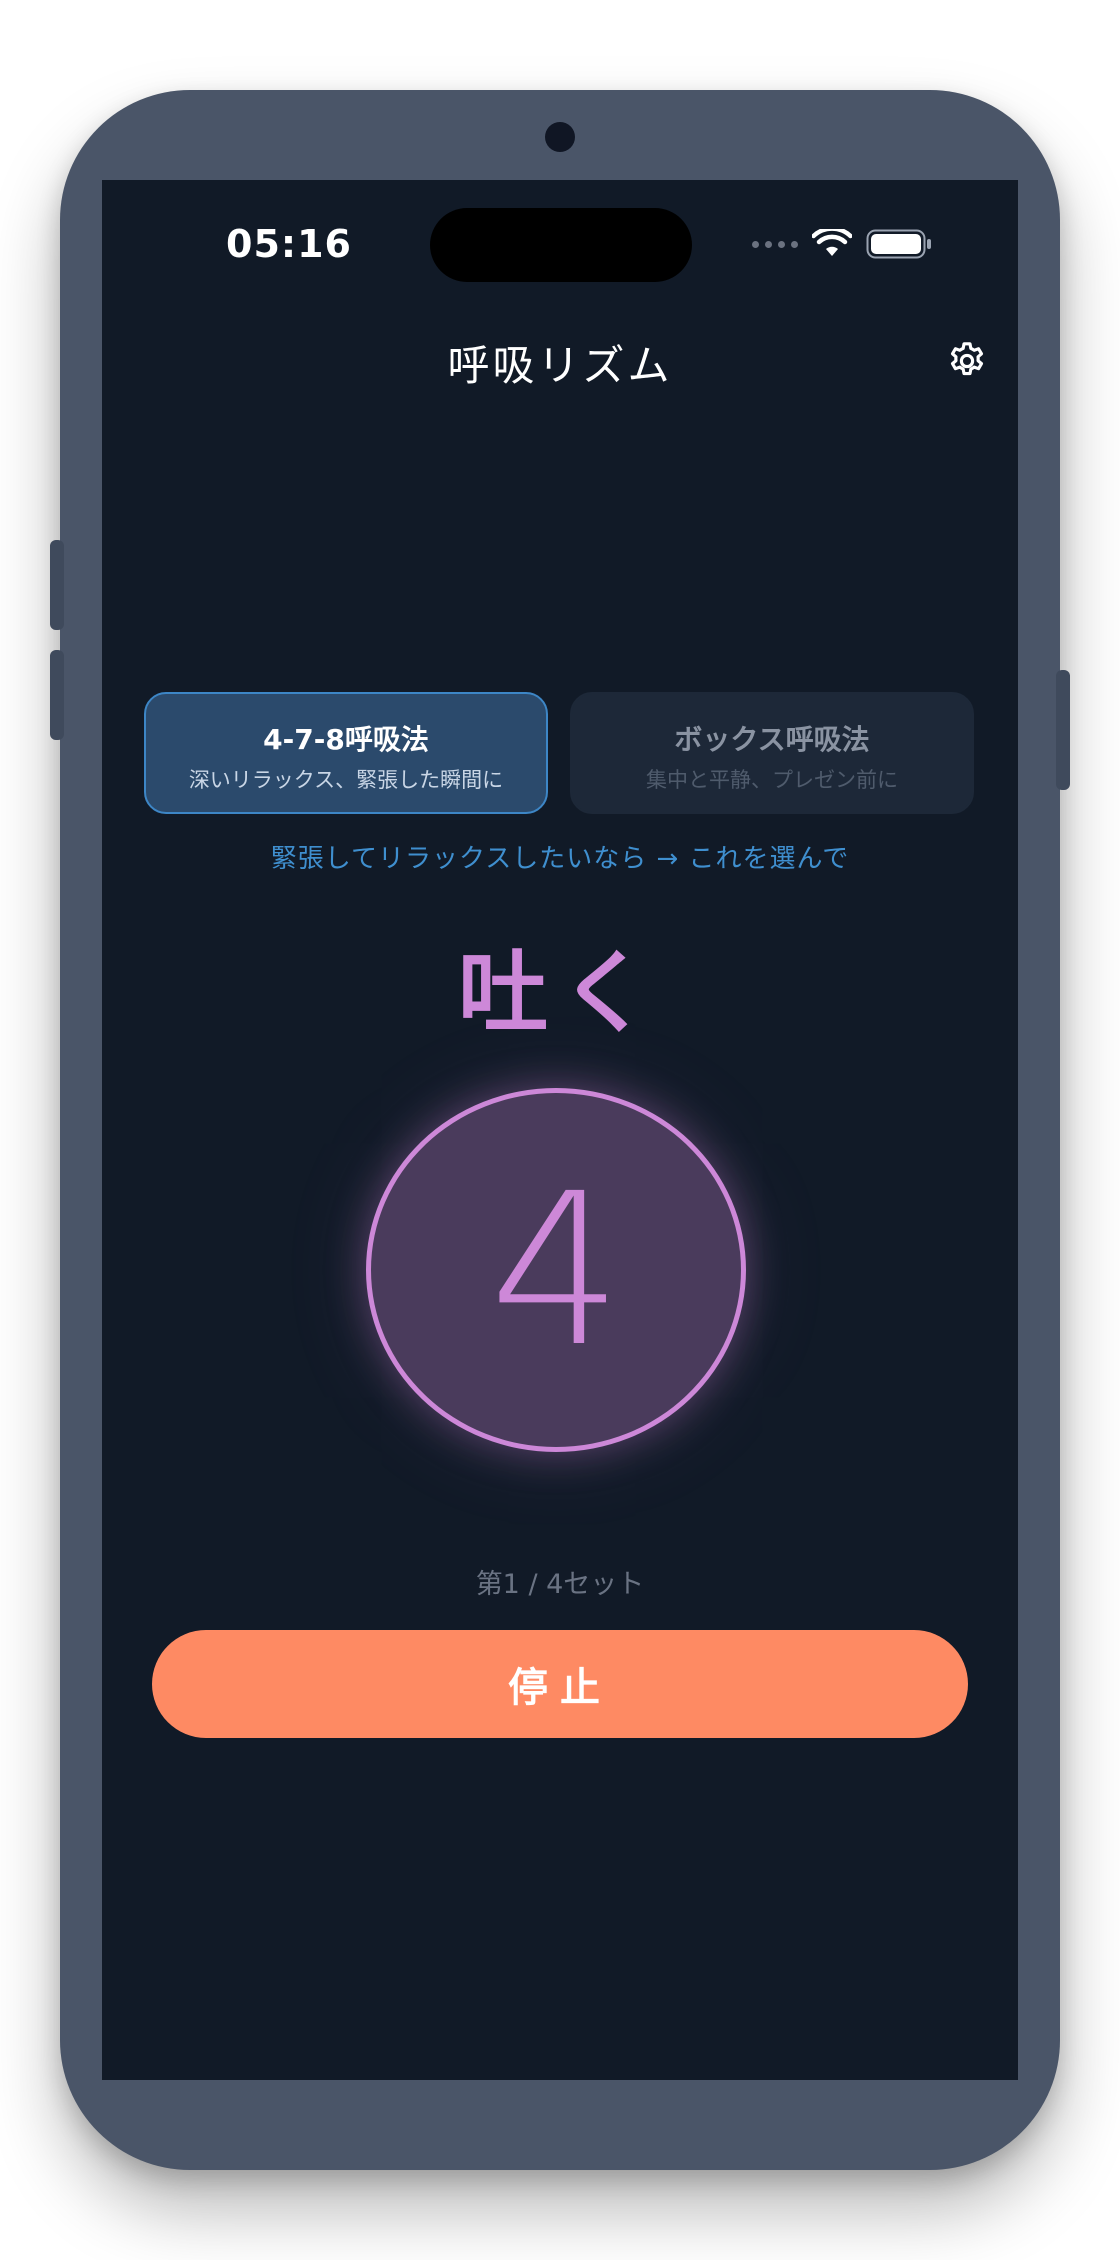  I want to click on mode-card-478: 4-7-8呼吸法 深いリラックス、緊張した瞬間に, so click(346, 753).